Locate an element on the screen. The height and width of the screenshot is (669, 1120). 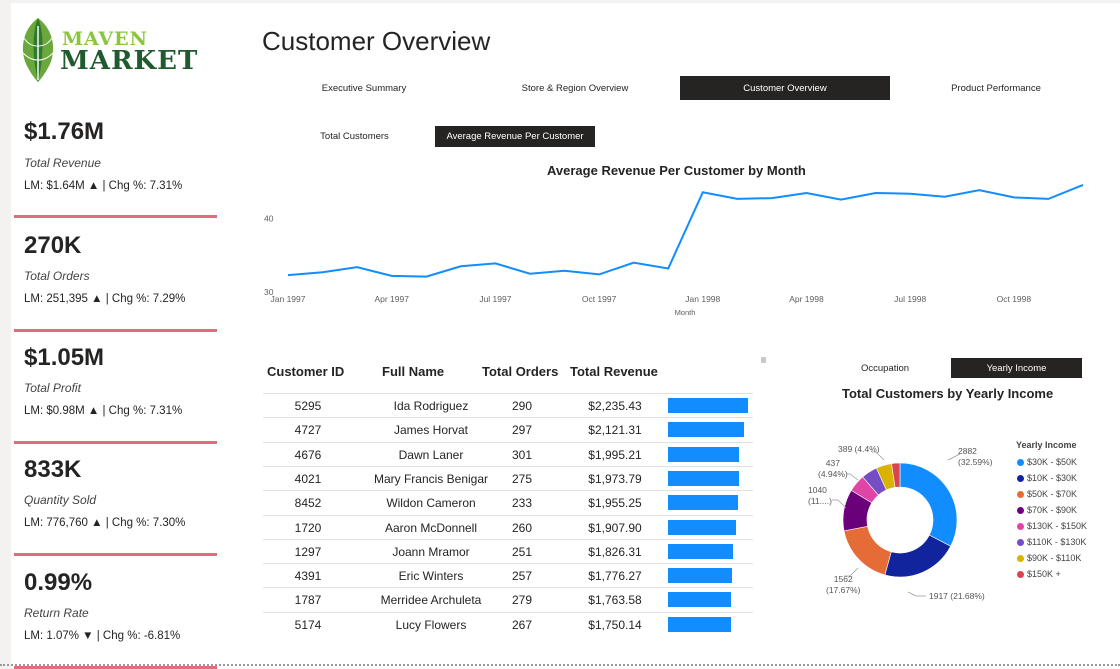
cell-customer-id: 8452 is located at coordinates (308, 503).